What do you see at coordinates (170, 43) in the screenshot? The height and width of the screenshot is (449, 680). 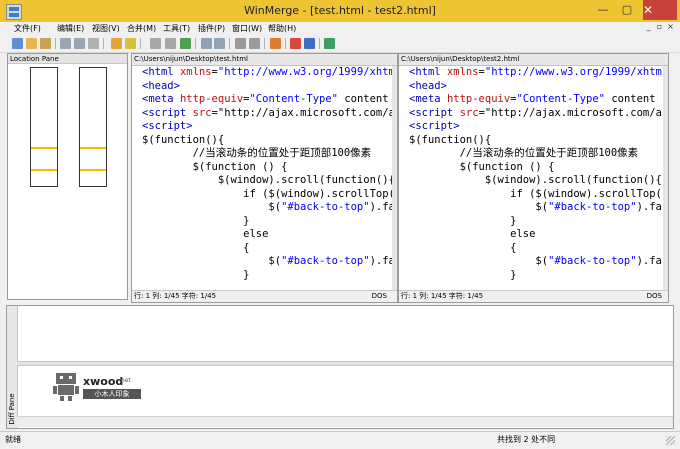 I see `current-diff-icon` at bounding box center [170, 43].